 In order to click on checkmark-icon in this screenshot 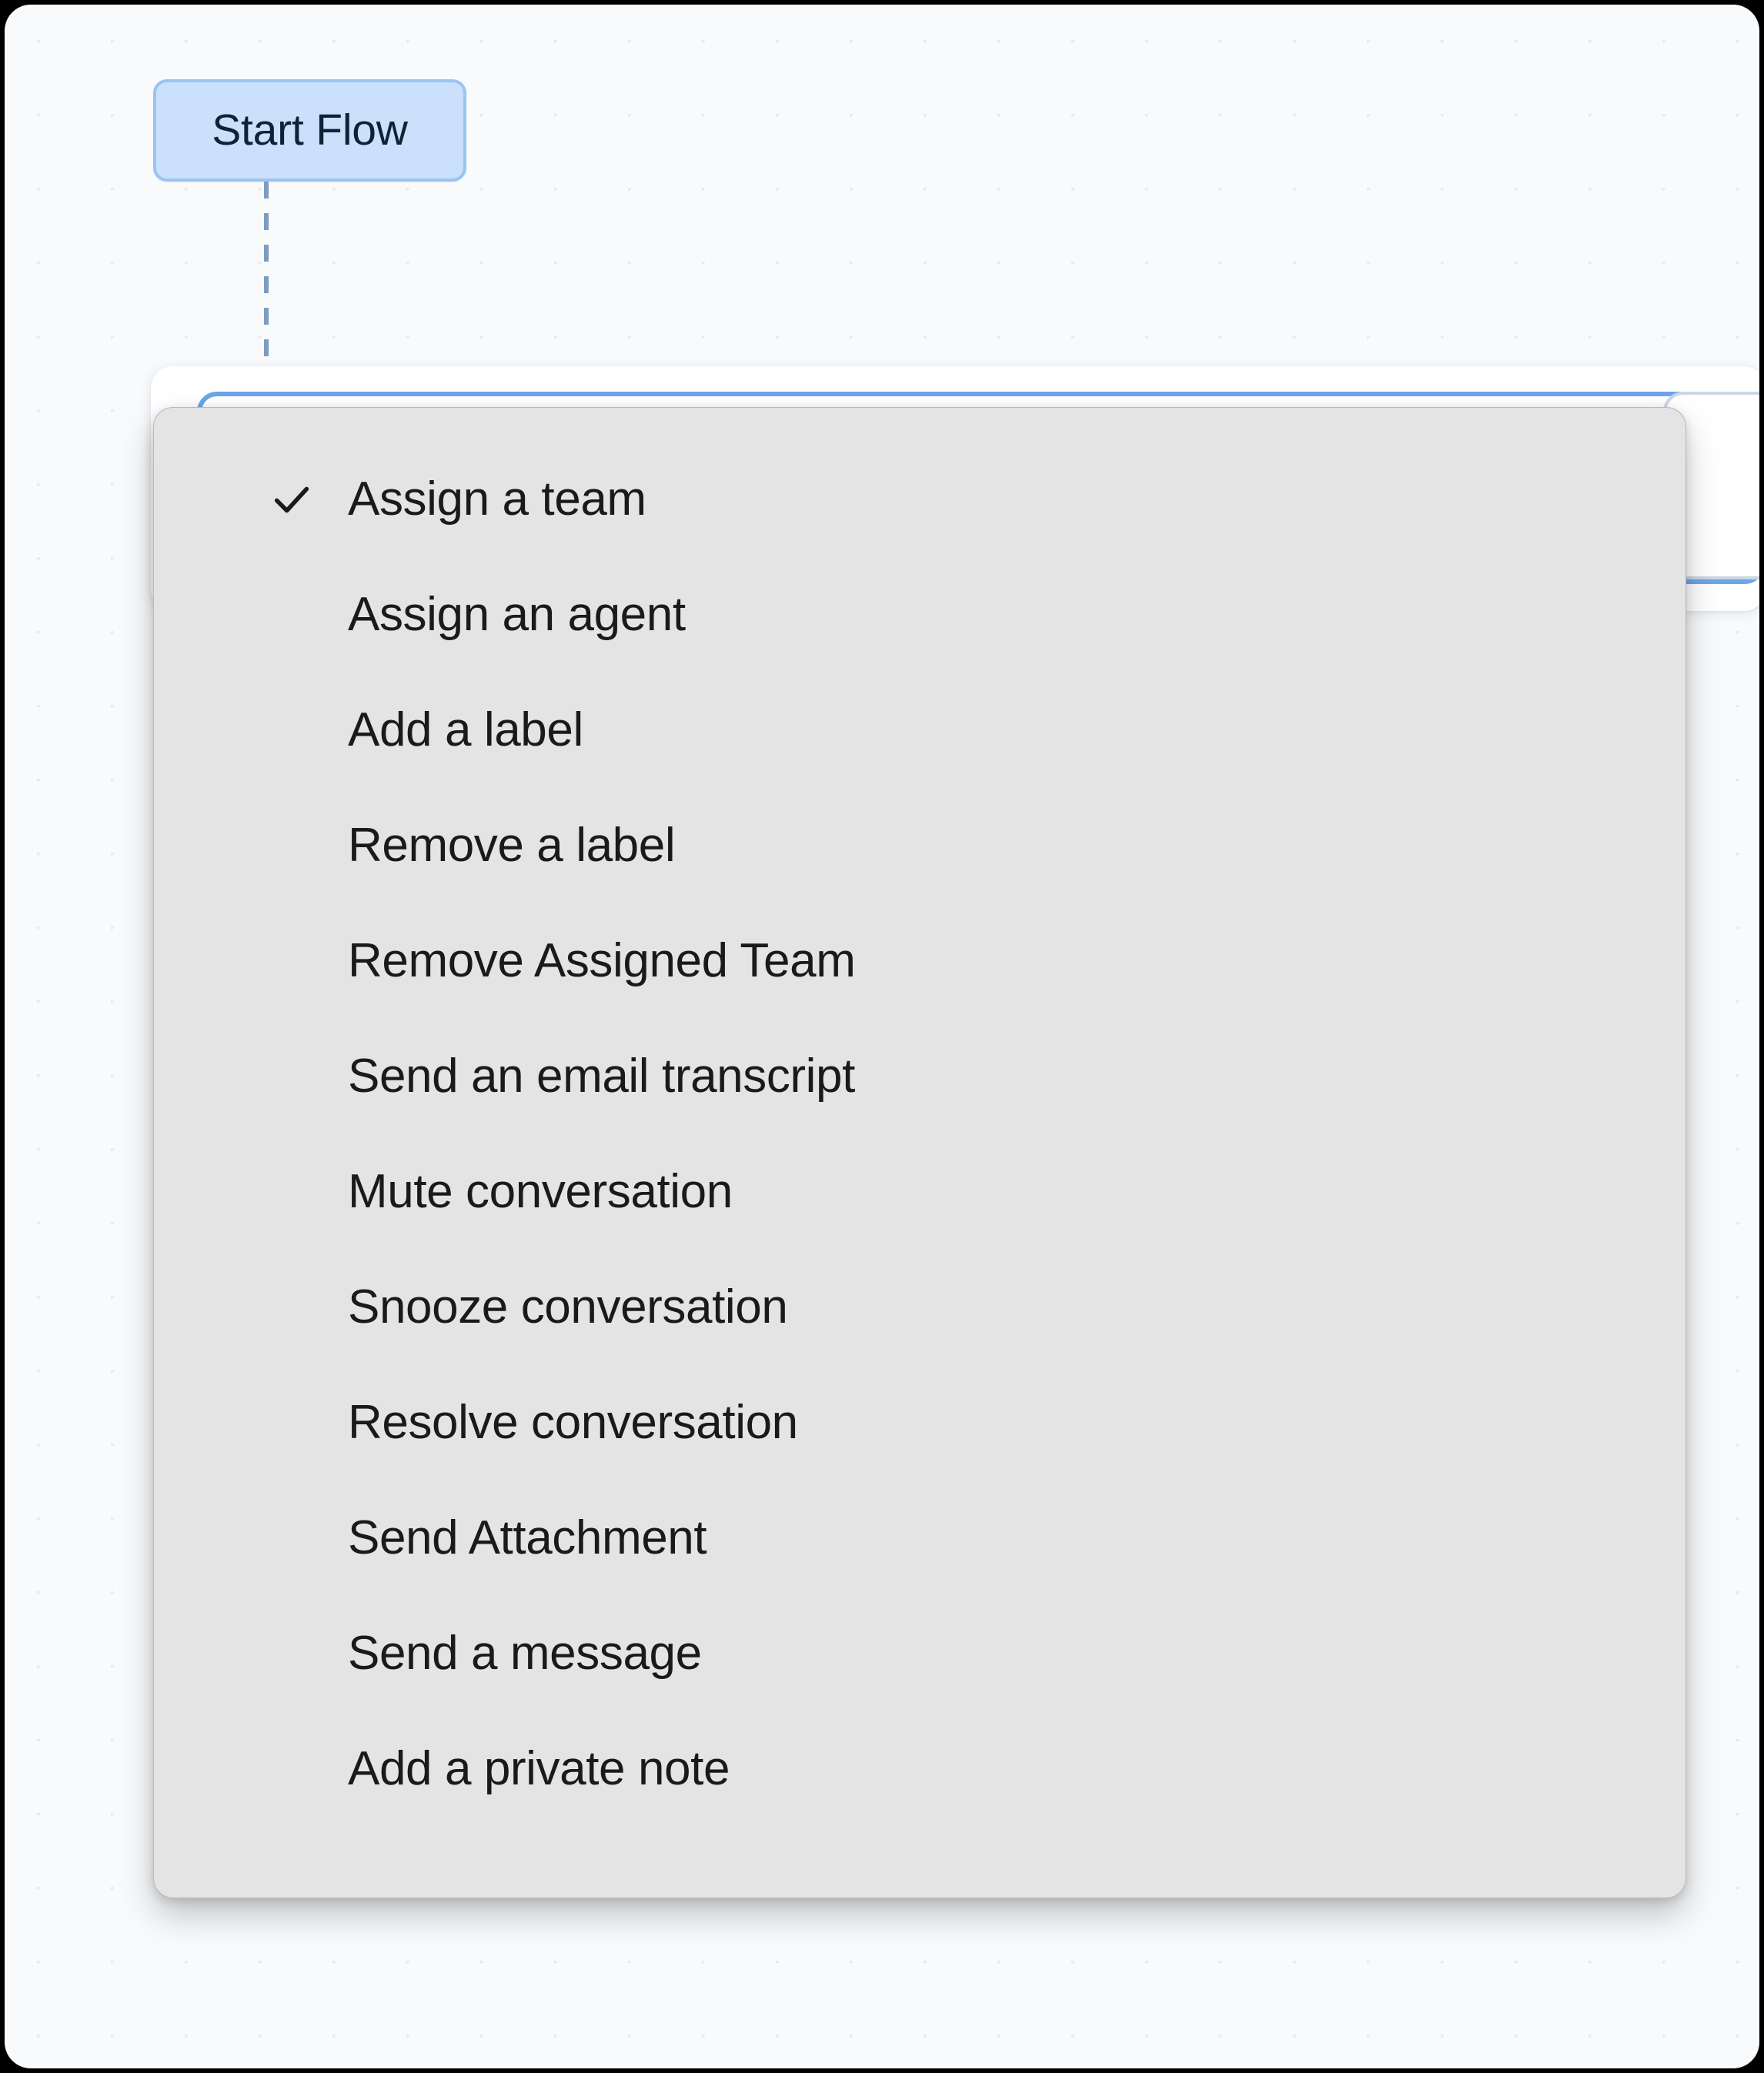, I will do `click(292, 499)`.